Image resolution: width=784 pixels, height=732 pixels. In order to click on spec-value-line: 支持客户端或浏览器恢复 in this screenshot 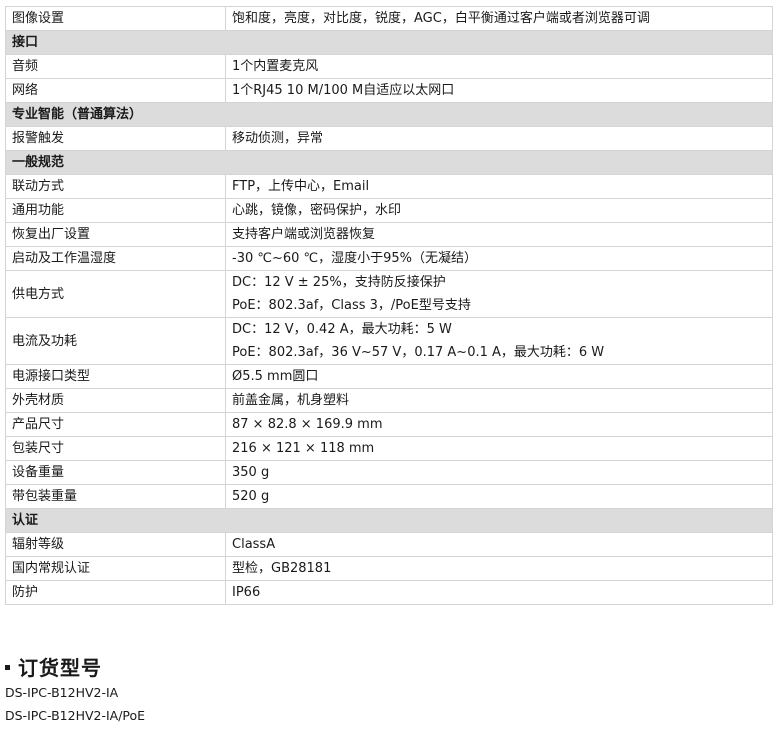, I will do `click(304, 234)`.